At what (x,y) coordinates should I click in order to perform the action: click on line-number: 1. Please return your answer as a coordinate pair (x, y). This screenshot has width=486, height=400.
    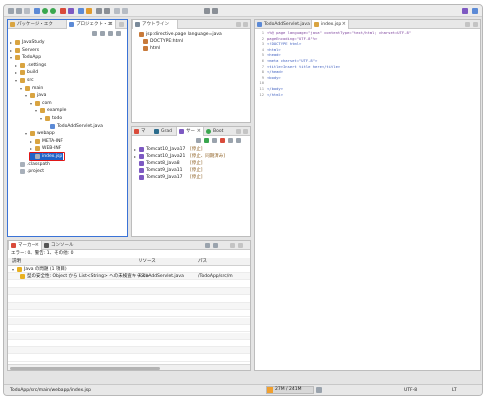
    Looking at the image, I should click on (262, 32).